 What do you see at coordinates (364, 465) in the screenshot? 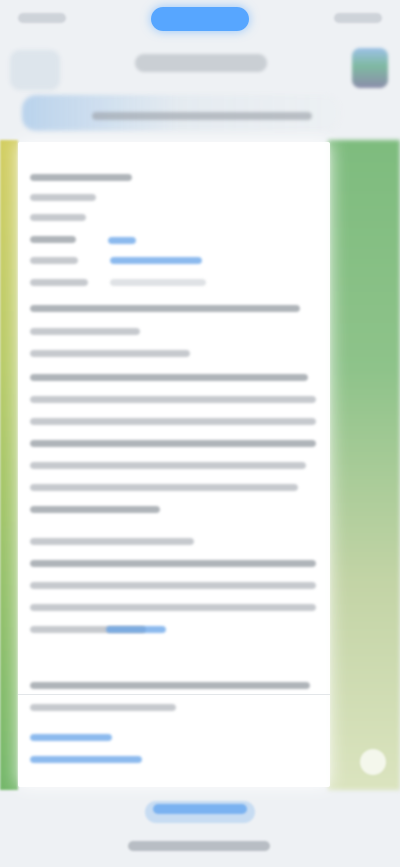
I see `right-color-strip` at bounding box center [364, 465].